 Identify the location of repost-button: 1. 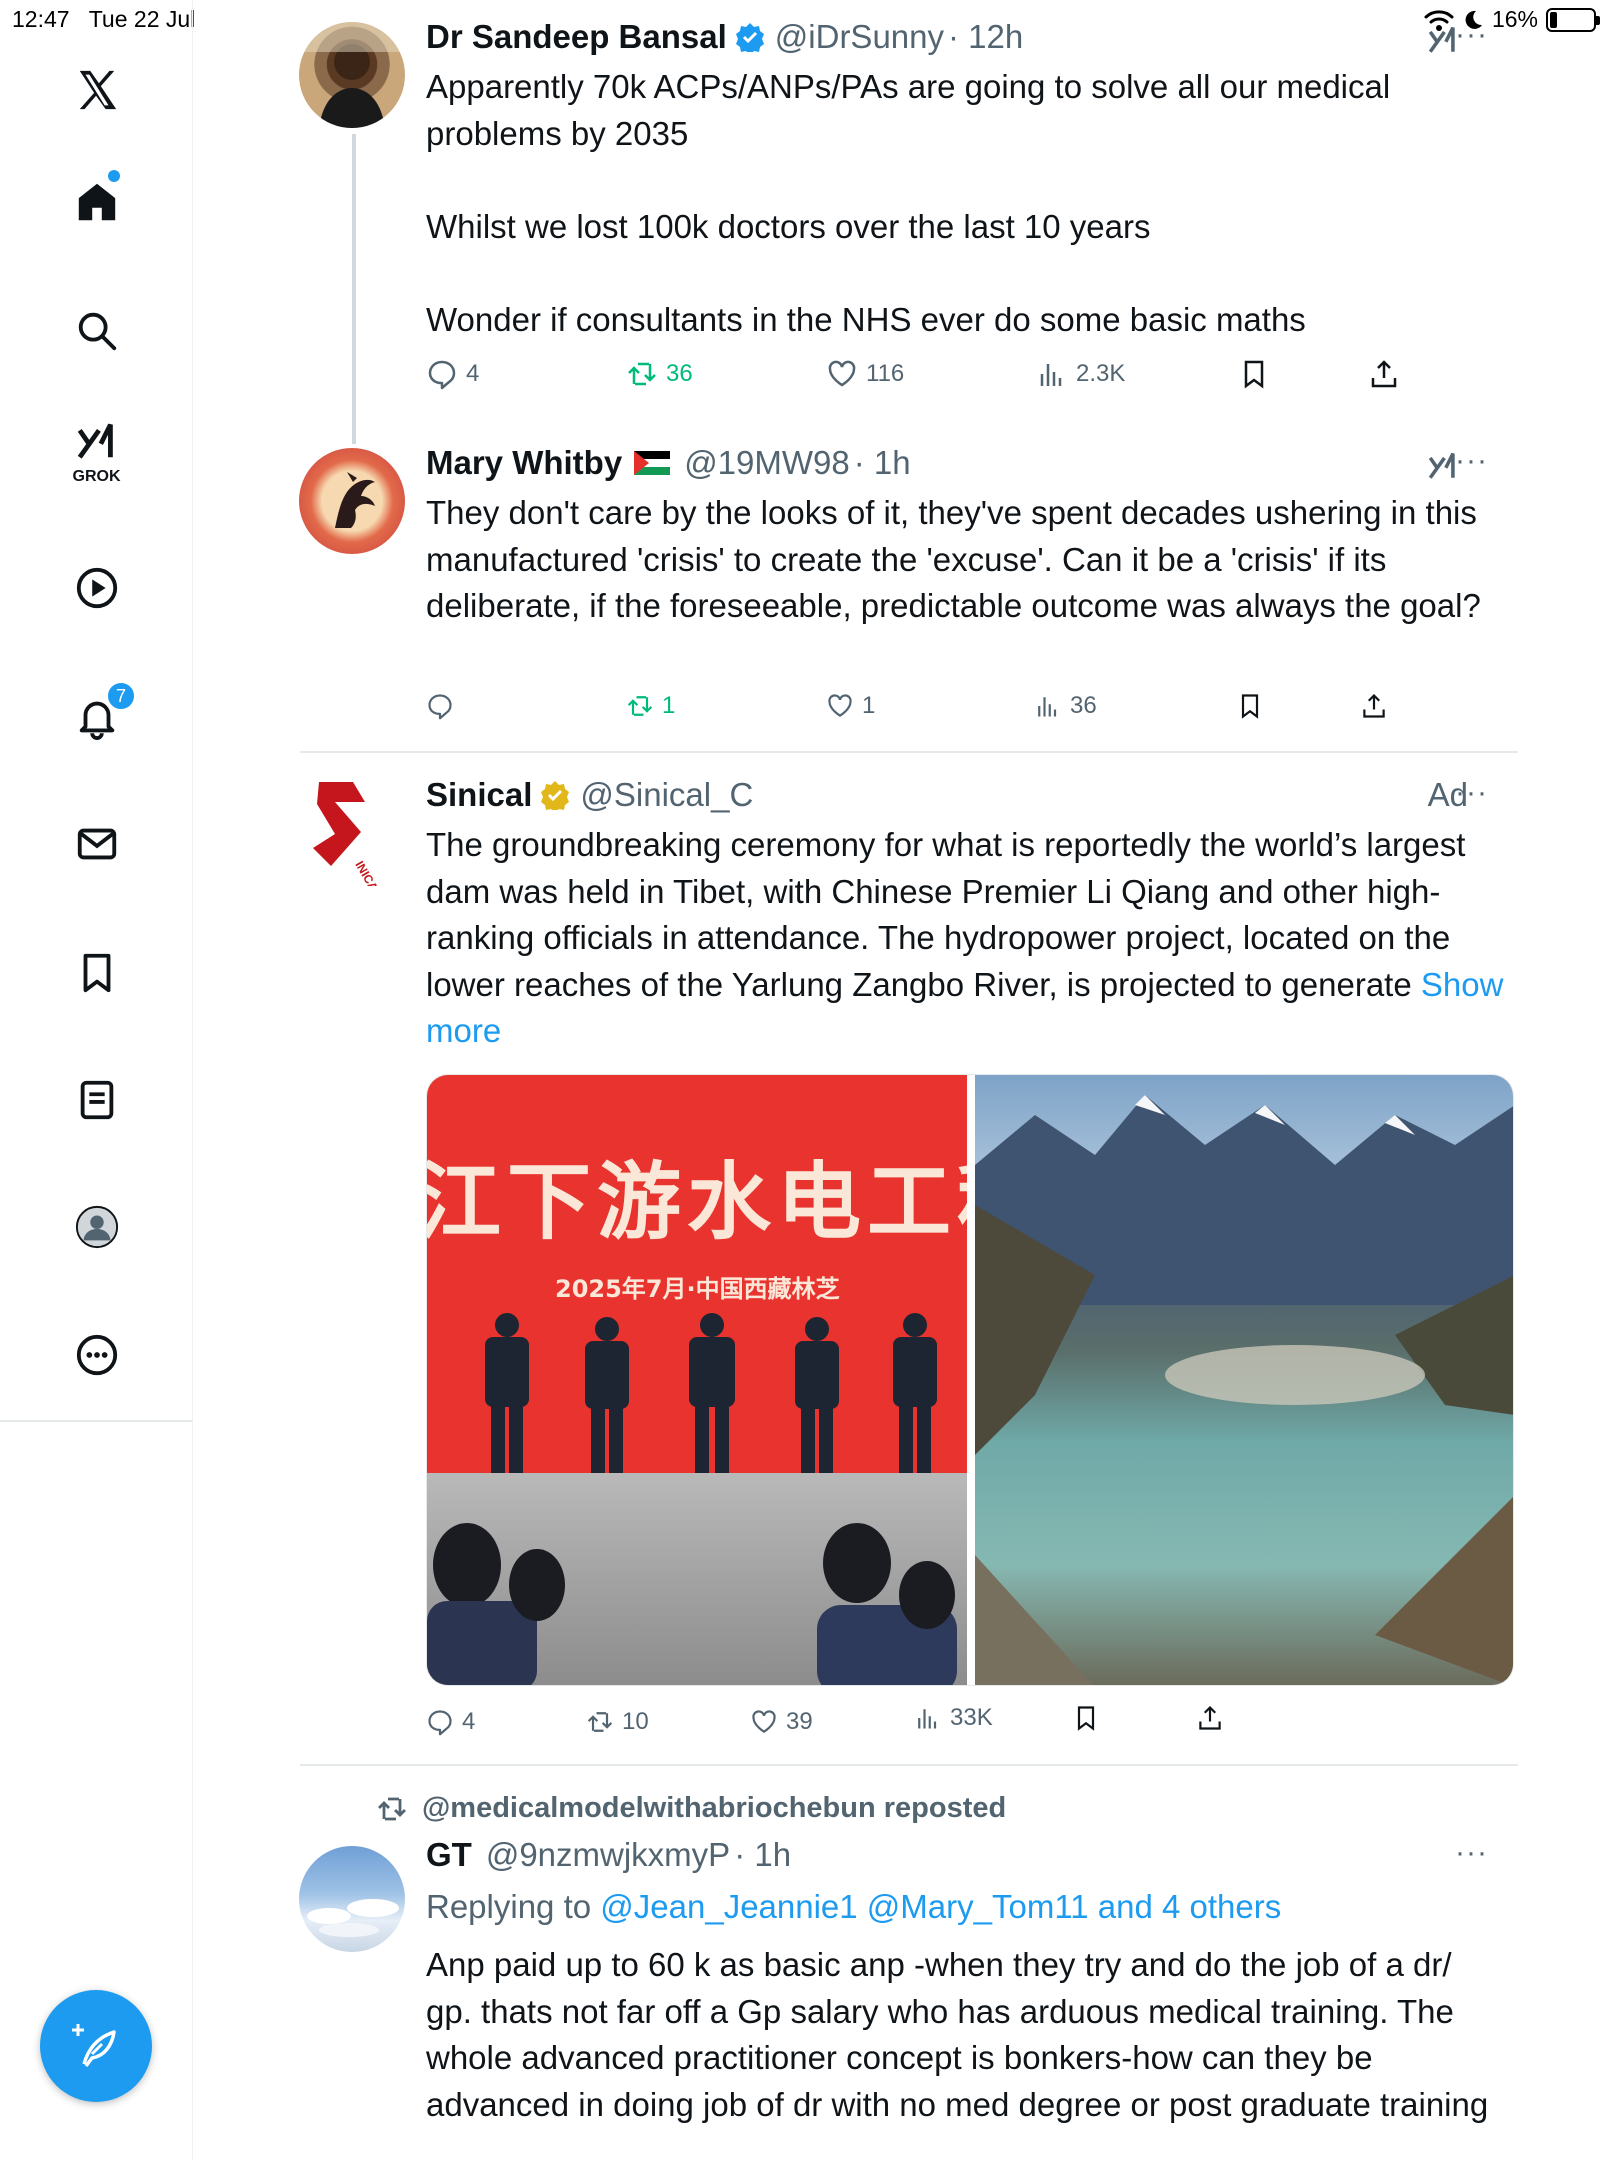
(650, 706).